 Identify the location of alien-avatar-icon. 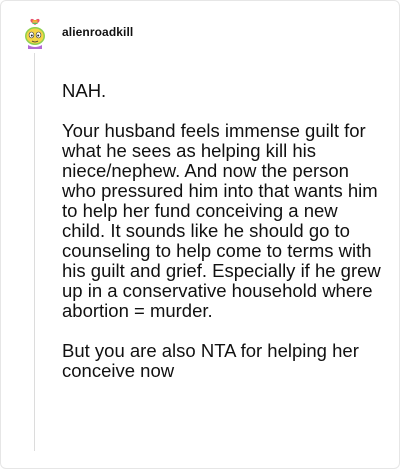
(35, 33).